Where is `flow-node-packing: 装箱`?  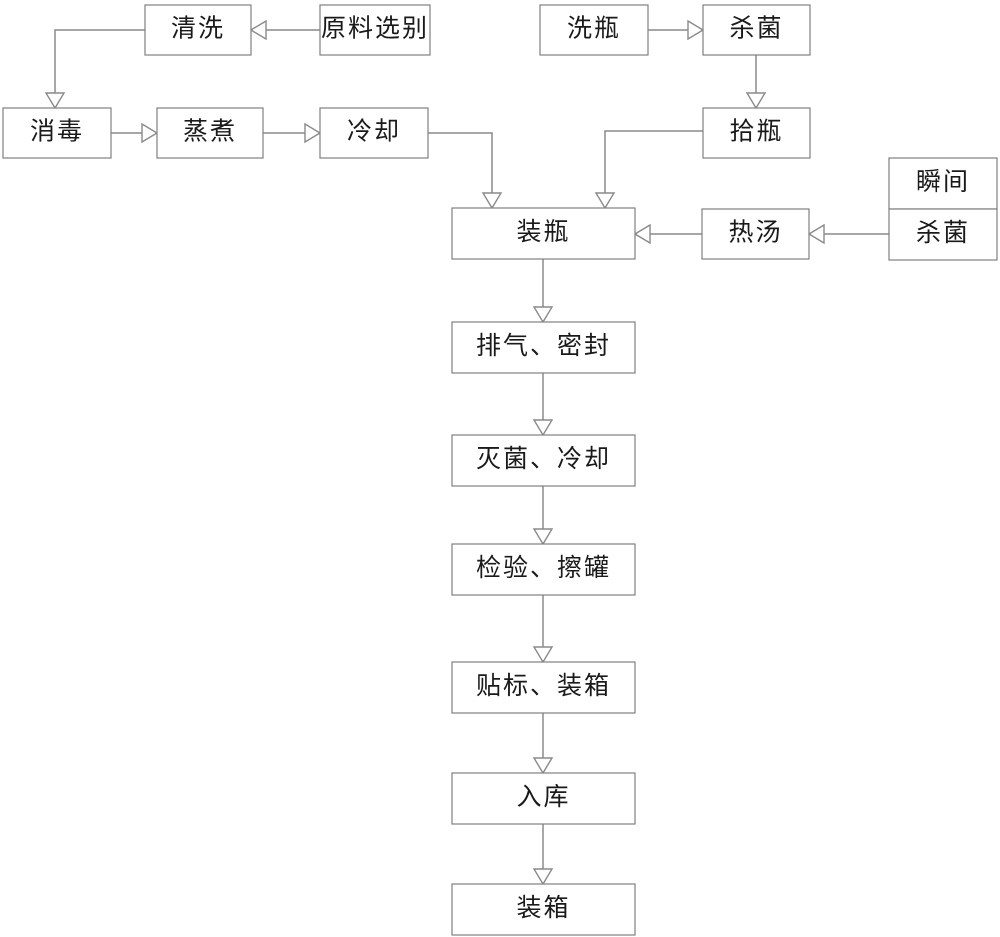 flow-node-packing: 装箱 is located at coordinates (543, 909).